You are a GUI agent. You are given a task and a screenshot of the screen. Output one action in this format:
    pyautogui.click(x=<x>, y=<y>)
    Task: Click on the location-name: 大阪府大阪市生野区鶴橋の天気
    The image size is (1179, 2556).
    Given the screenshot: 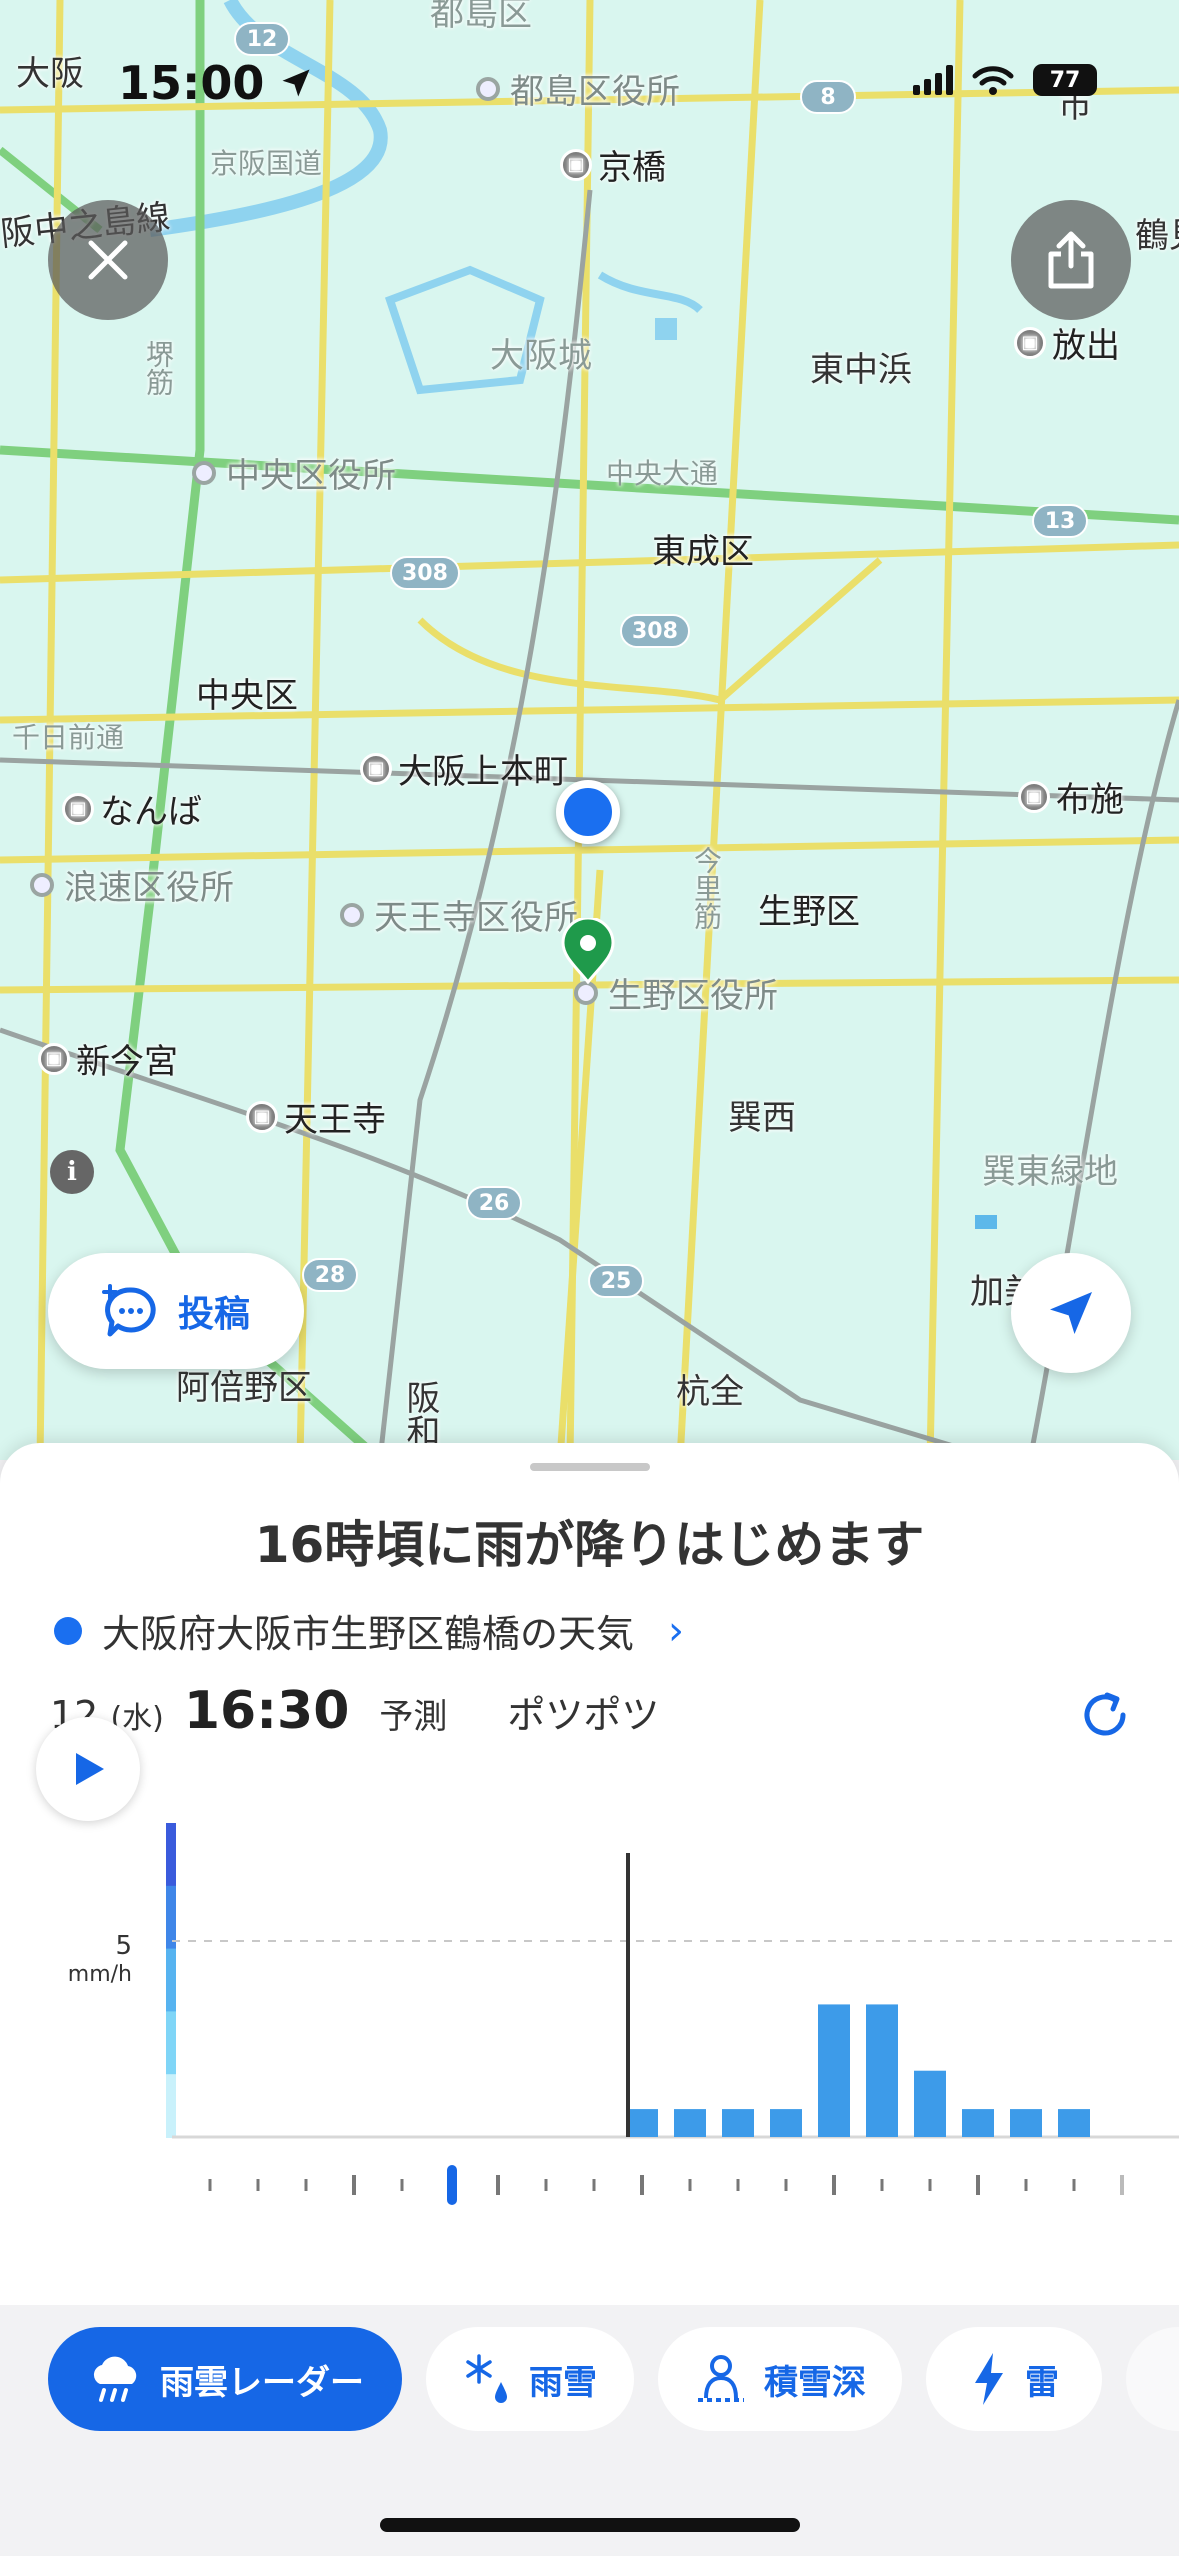 What is the action you would take?
    pyautogui.click(x=368, y=1634)
    